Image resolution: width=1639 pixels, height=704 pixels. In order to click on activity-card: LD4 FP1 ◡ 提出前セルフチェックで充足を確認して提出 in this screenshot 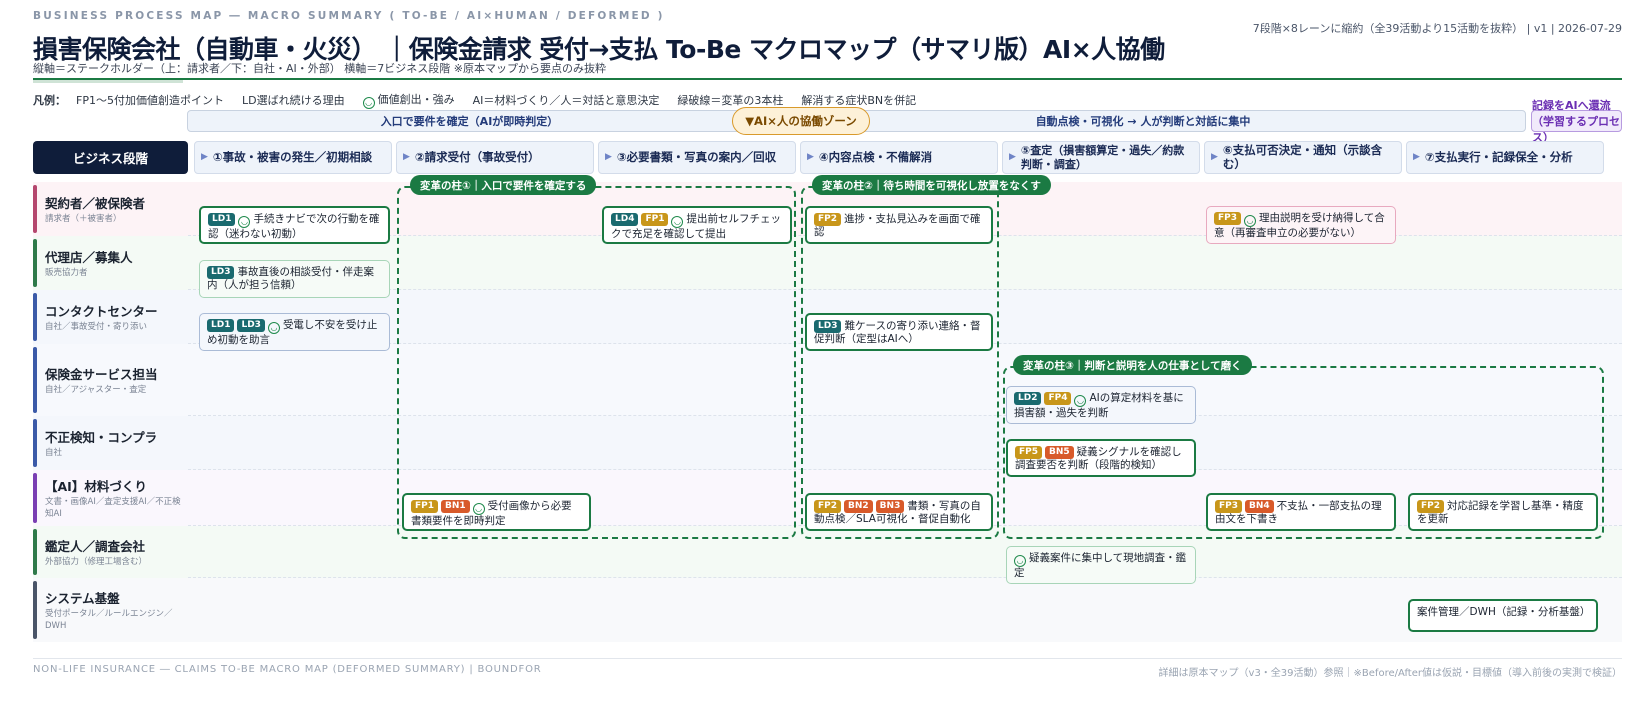, I will do `click(697, 225)`.